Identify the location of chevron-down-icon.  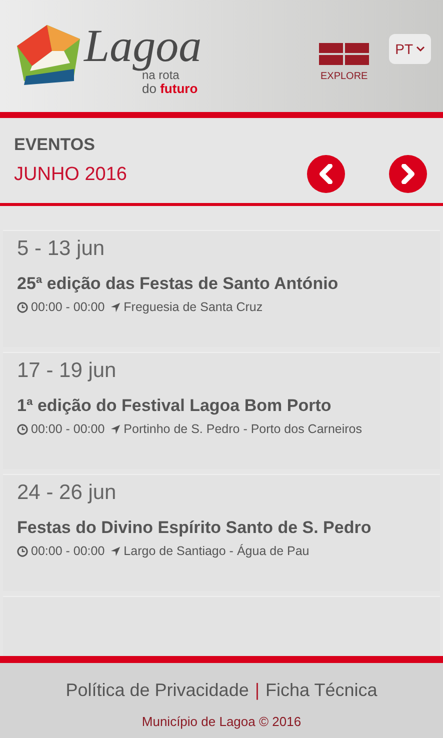
(420, 49).